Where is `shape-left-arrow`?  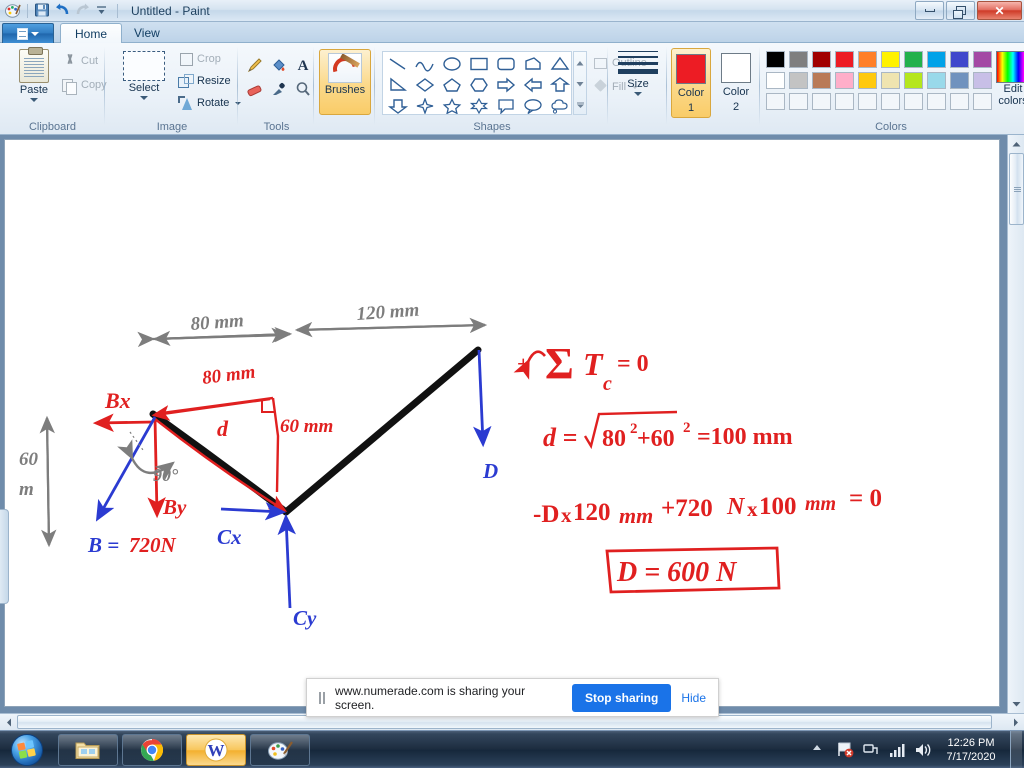 shape-left-arrow is located at coordinates (532, 84).